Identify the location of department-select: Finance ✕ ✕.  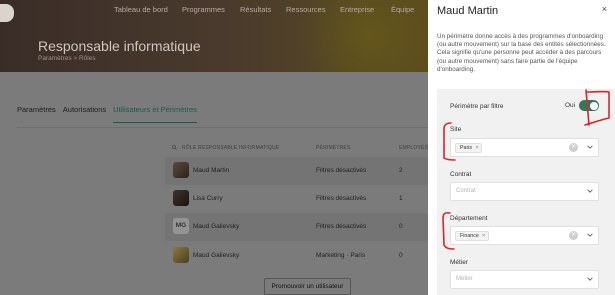
(524, 235).